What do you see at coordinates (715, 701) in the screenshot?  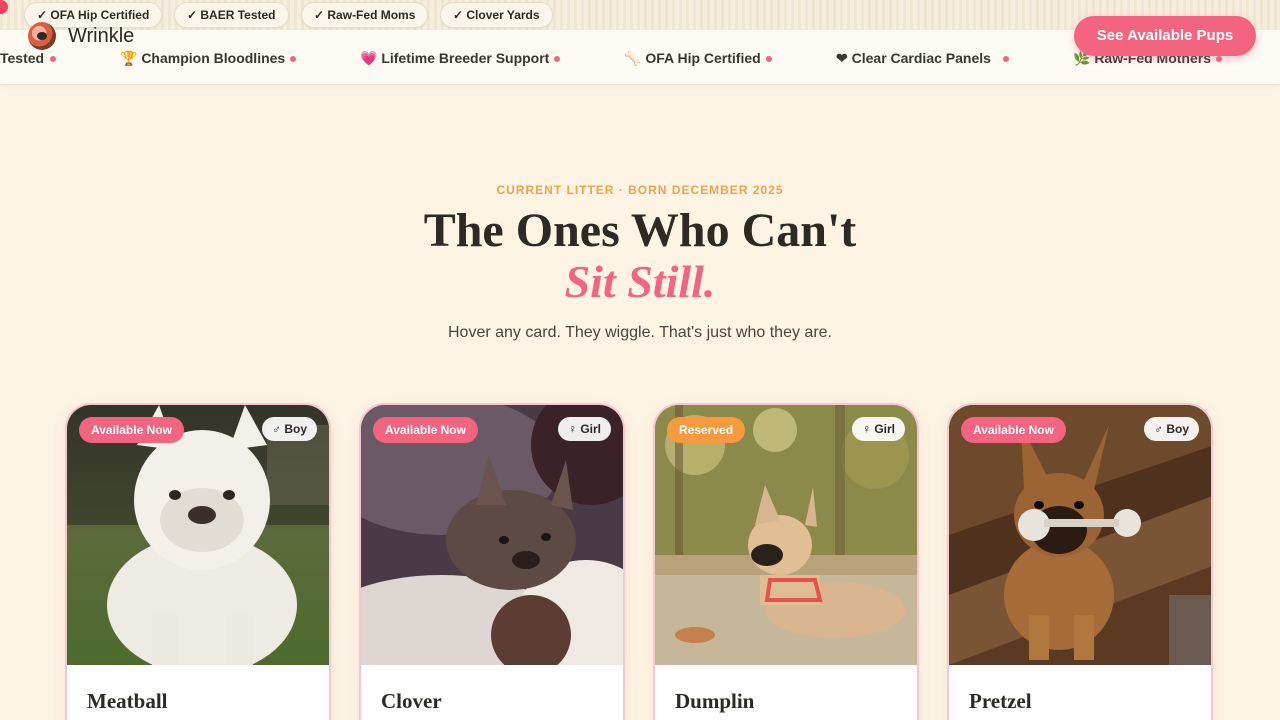 I see `puppy-name: Dumplin` at bounding box center [715, 701].